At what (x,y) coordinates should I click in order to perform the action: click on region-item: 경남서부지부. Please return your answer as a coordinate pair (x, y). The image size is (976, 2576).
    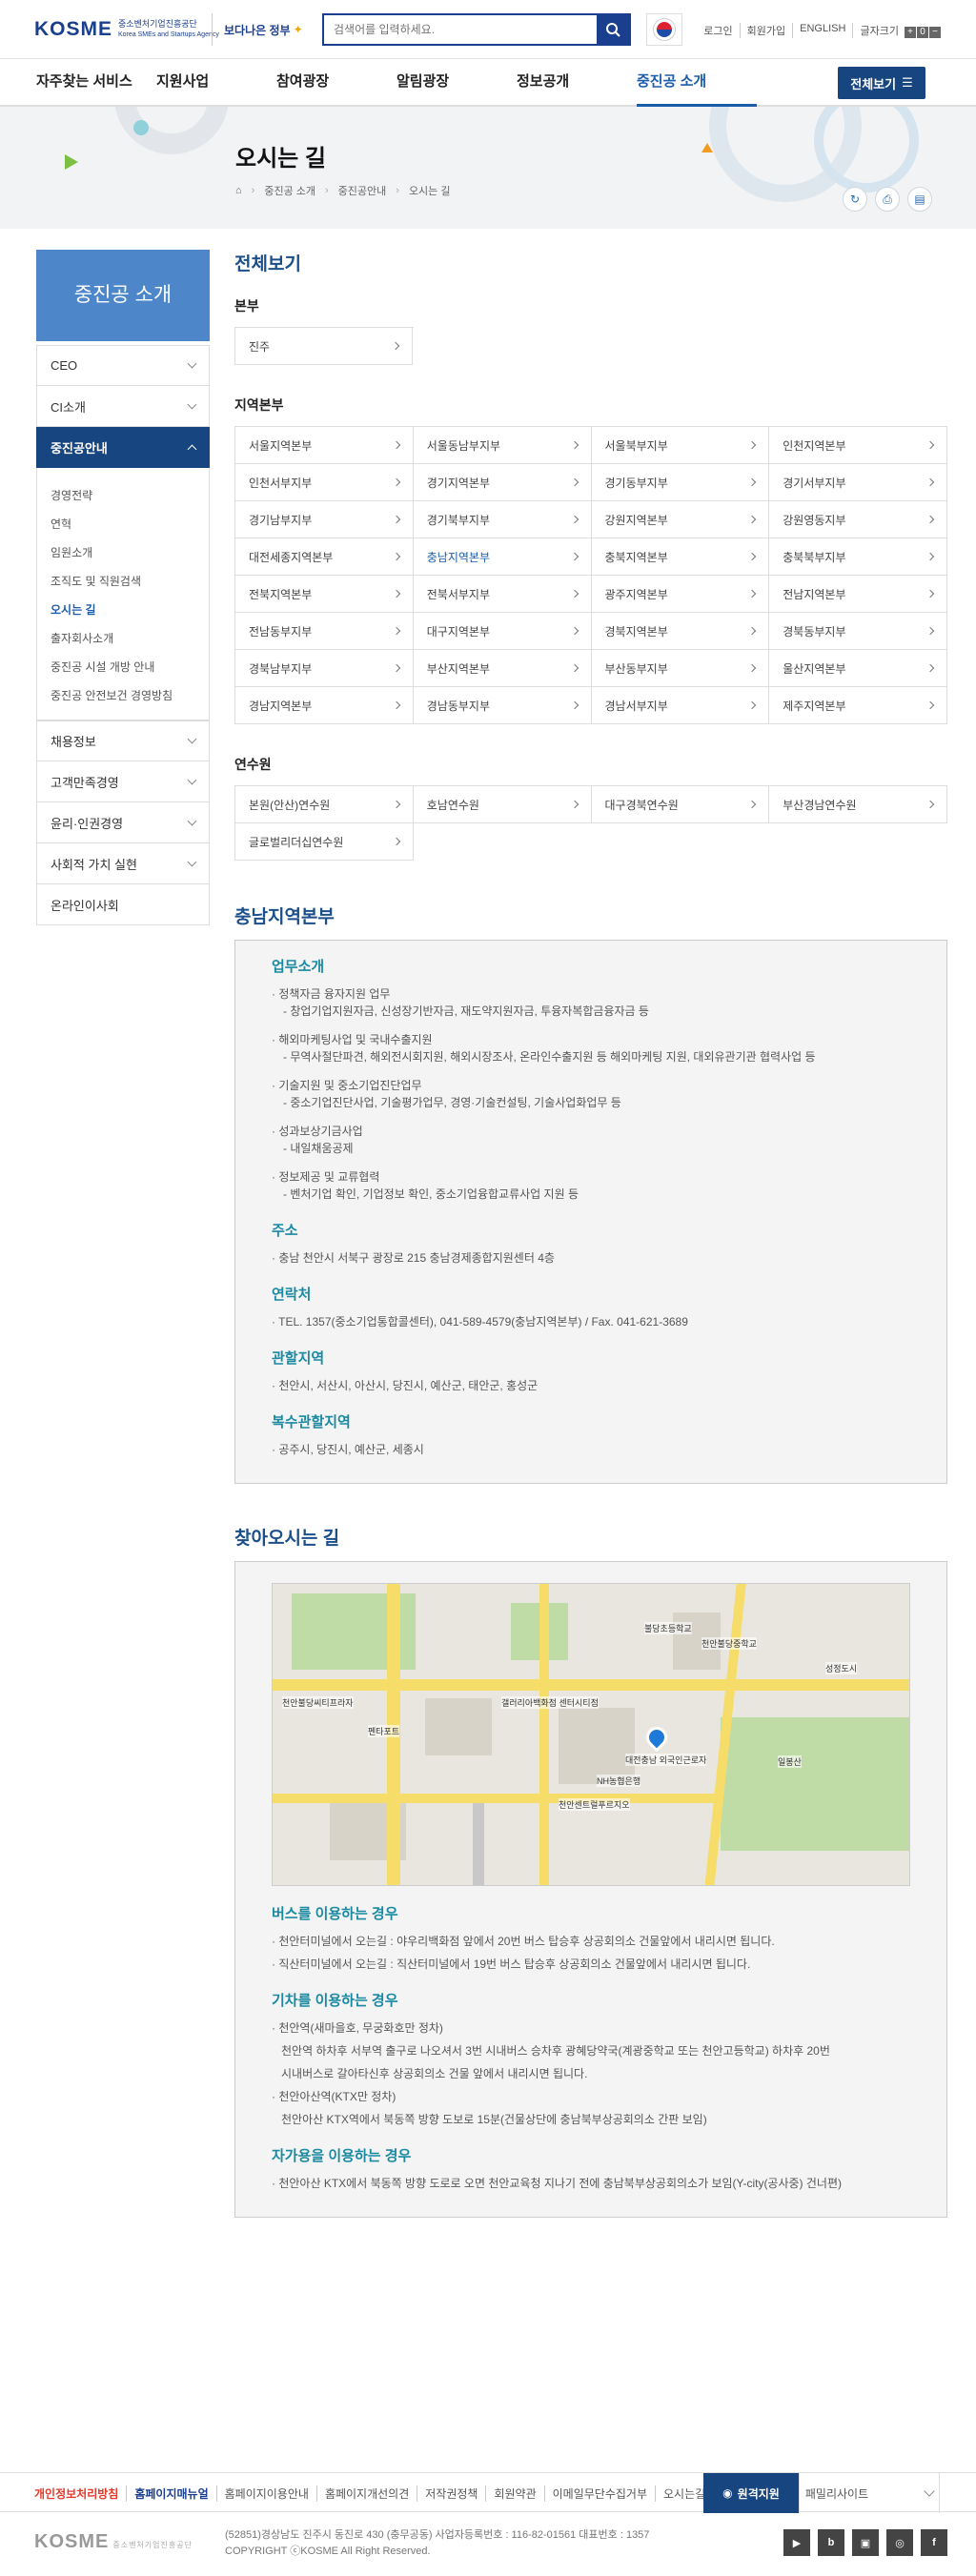
    Looking at the image, I should click on (680, 706).